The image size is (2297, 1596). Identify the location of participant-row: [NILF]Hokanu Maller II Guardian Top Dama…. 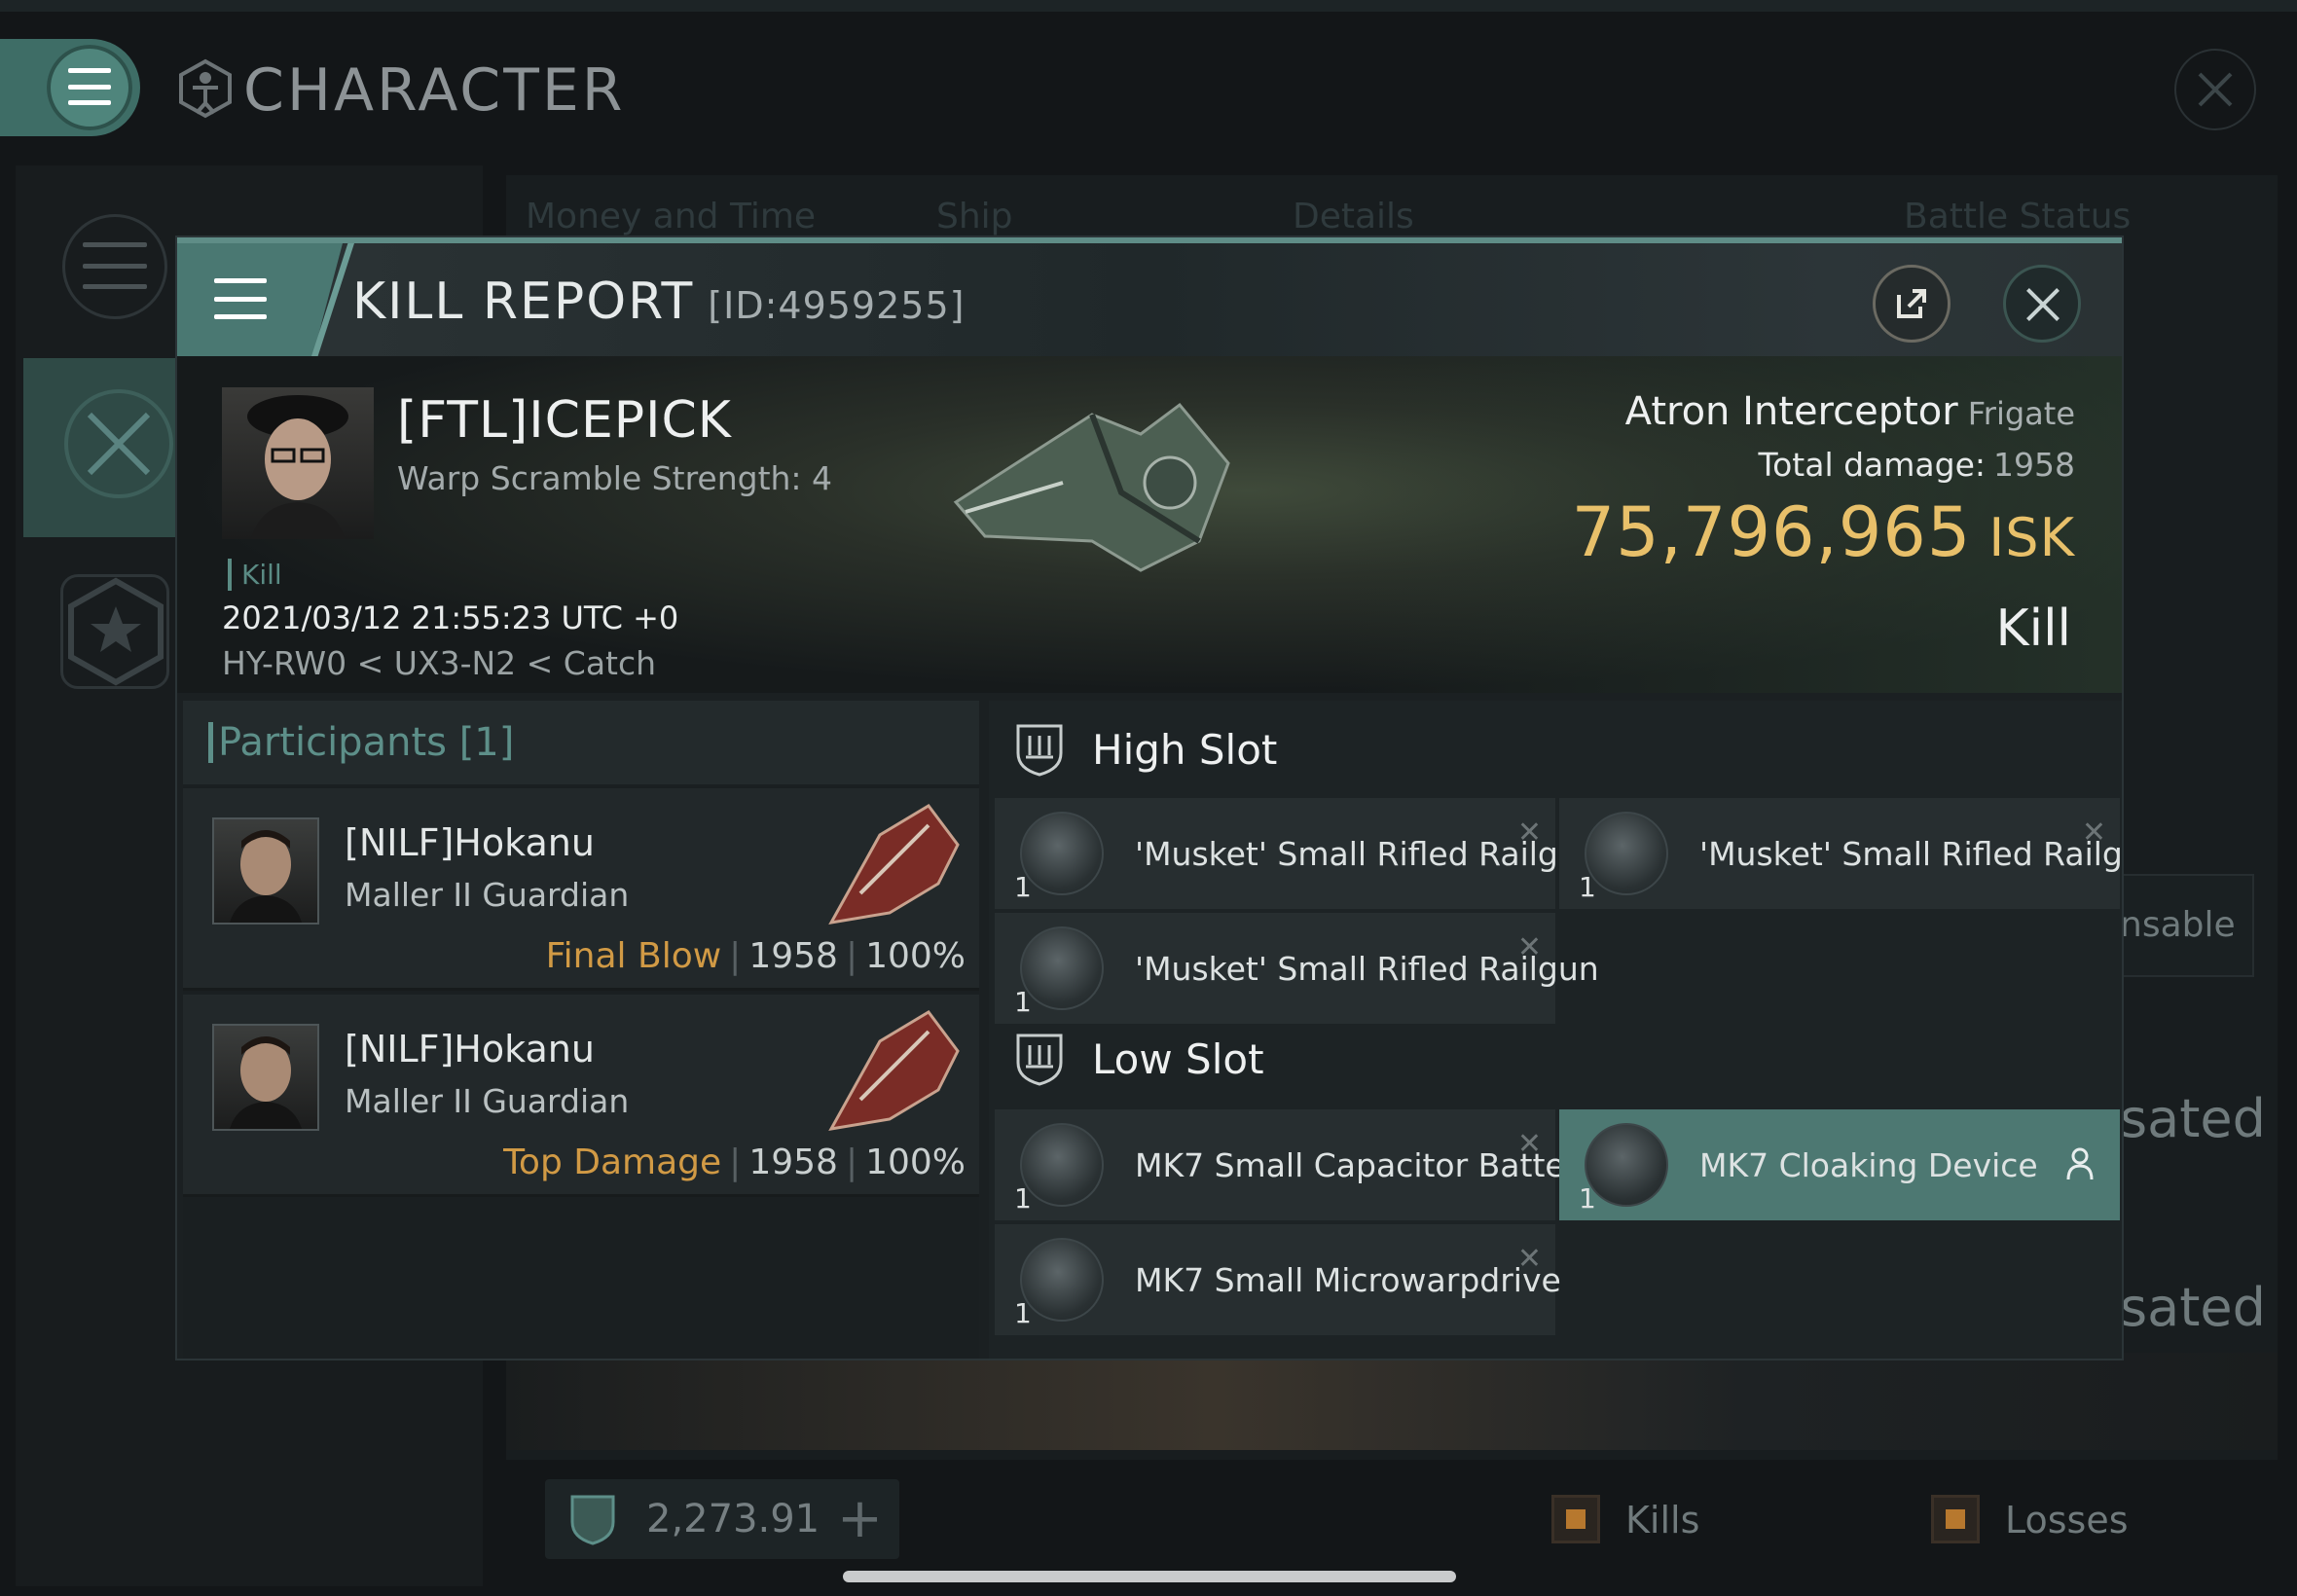
(581, 1096).